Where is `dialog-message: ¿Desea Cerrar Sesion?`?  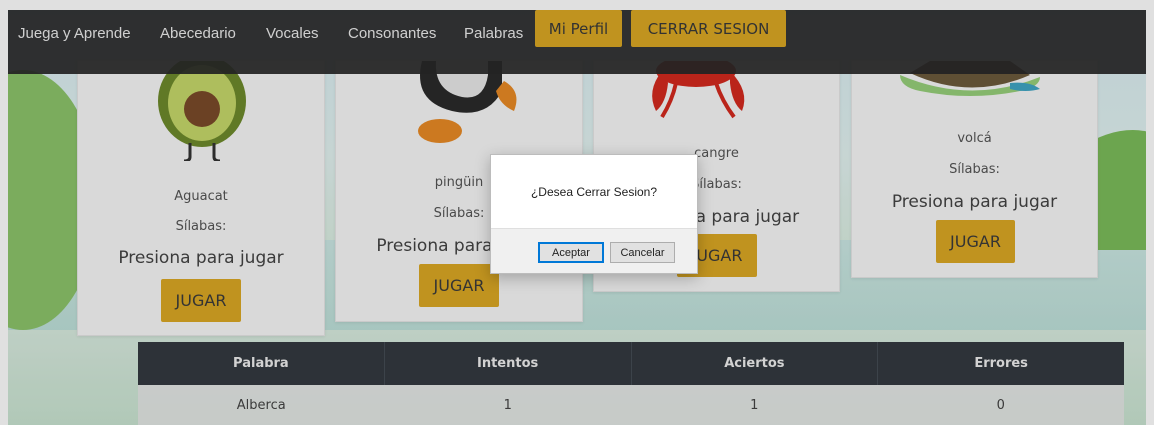
dialog-message: ¿Desea Cerrar Sesion? is located at coordinates (594, 192).